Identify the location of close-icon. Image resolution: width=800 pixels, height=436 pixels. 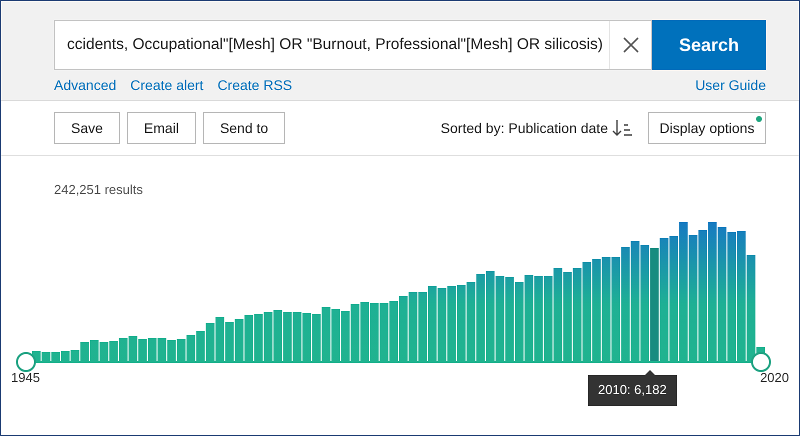
(631, 45).